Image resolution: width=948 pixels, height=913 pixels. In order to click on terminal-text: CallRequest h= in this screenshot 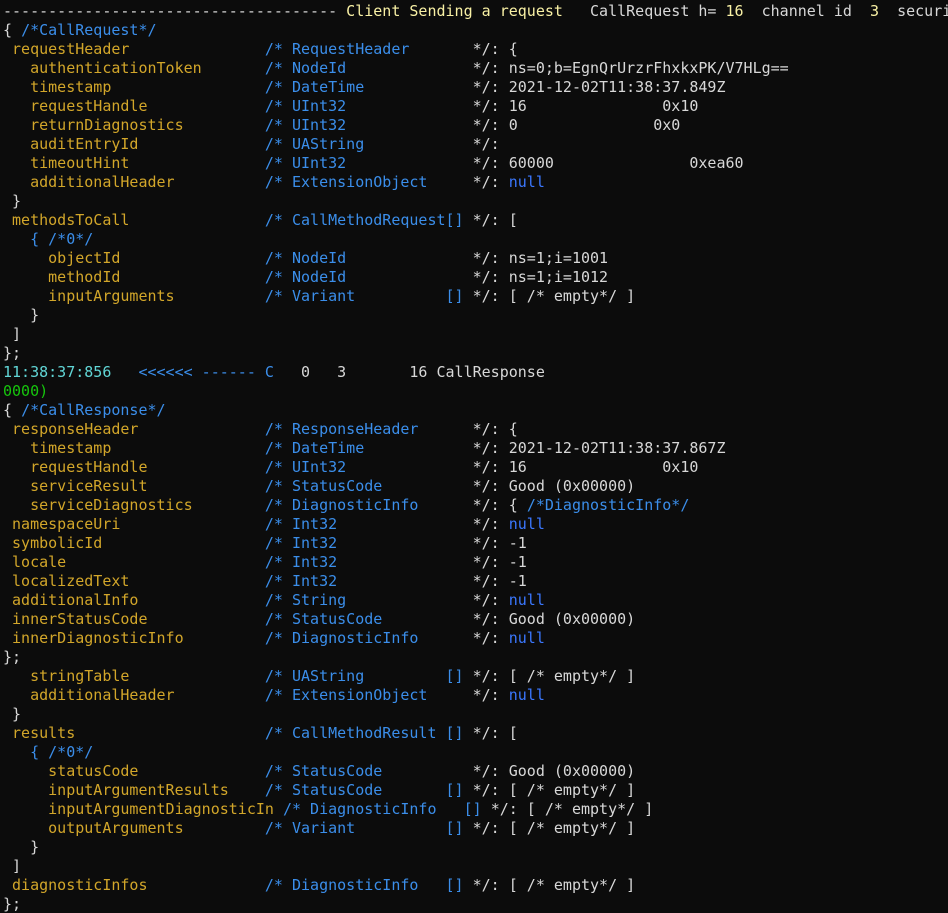, I will do `click(658, 11)`.